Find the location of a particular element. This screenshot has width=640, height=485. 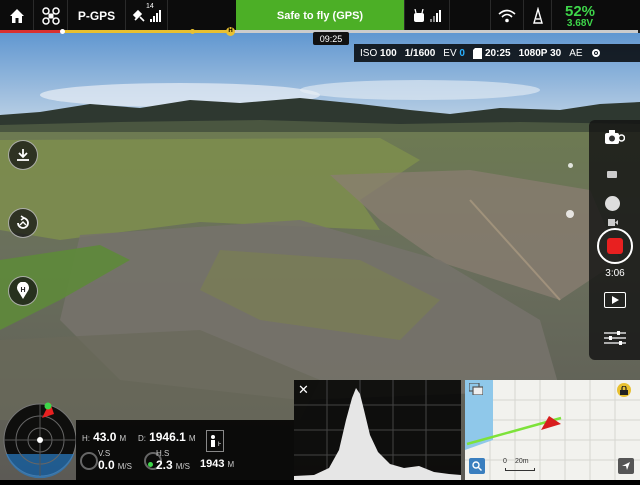

record-stop-icon is located at coordinates (615, 246).